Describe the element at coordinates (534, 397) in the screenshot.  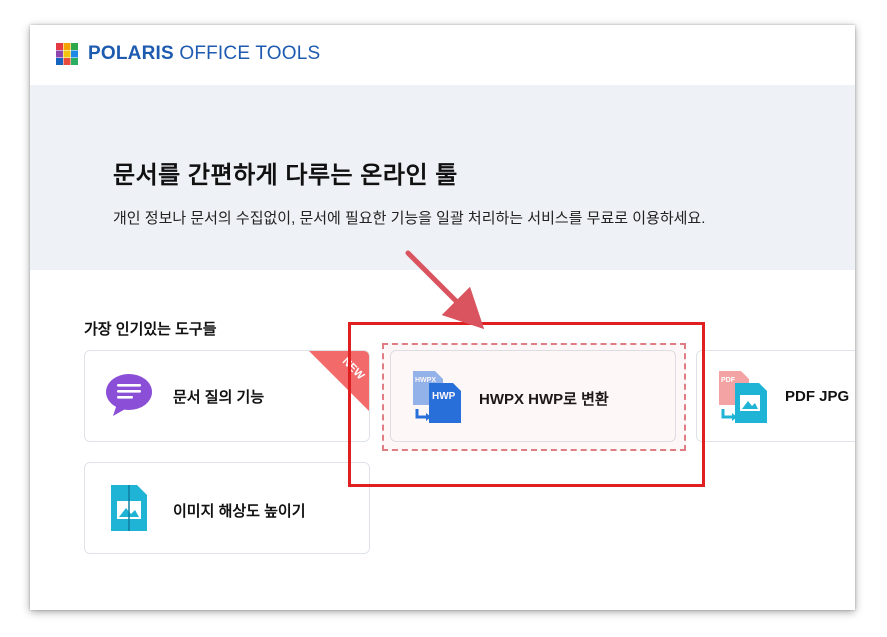
I see `annotation-dashed-box` at that location.